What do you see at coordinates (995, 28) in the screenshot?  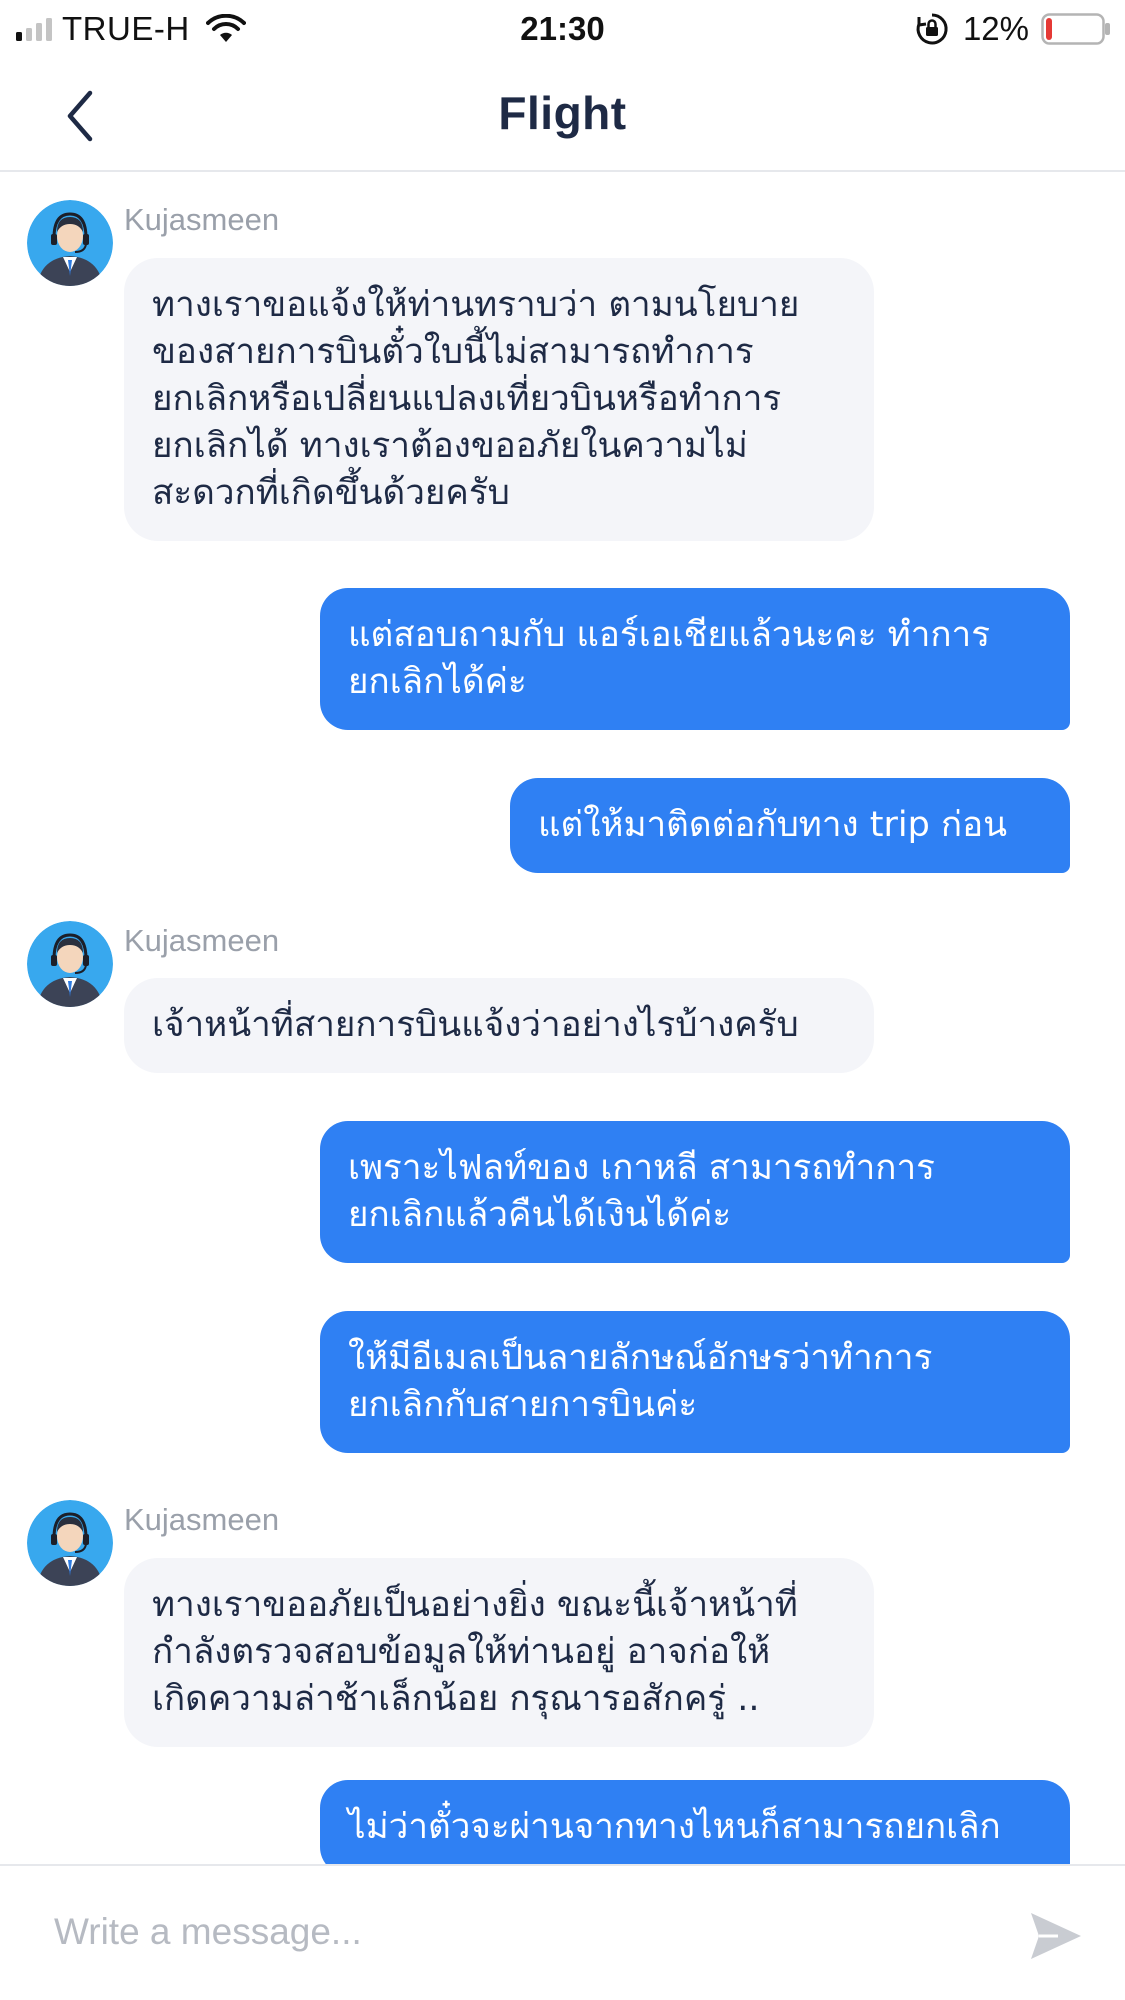 I see `battery-percentage: 12%` at bounding box center [995, 28].